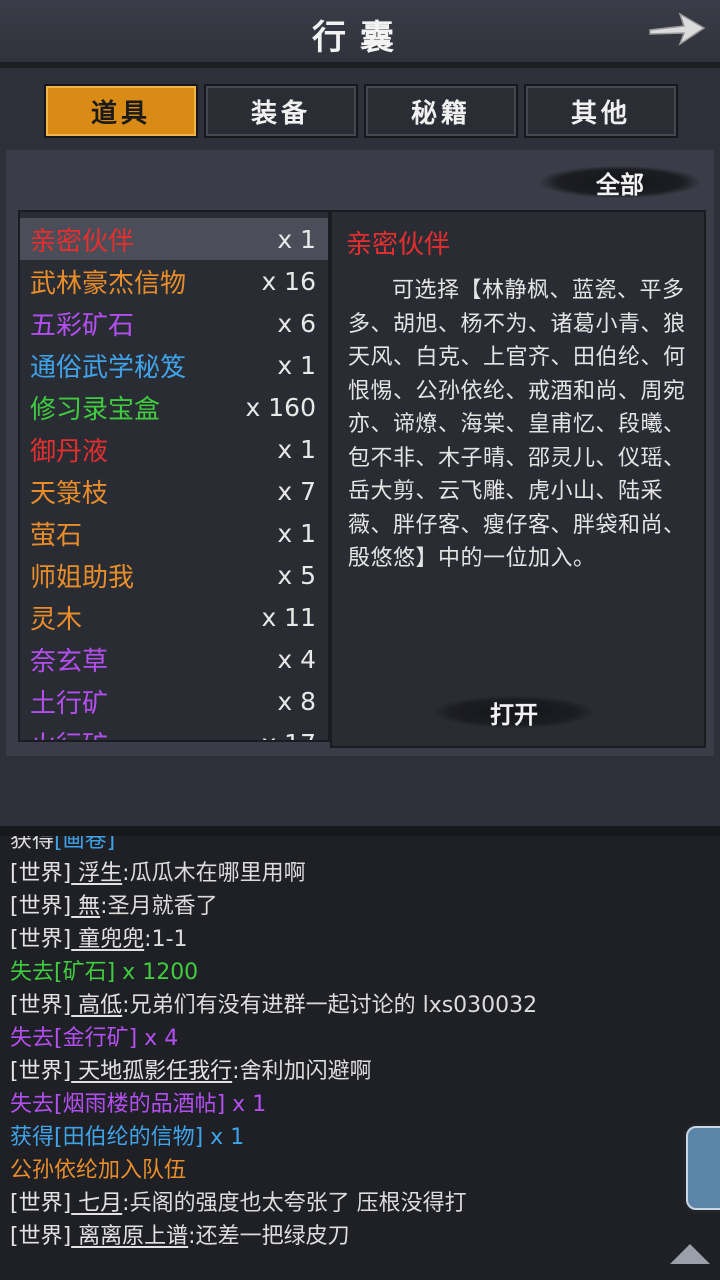 This screenshot has height=1280, width=720. What do you see at coordinates (296, 701) in the screenshot?
I see `item-quantity: x 8` at bounding box center [296, 701].